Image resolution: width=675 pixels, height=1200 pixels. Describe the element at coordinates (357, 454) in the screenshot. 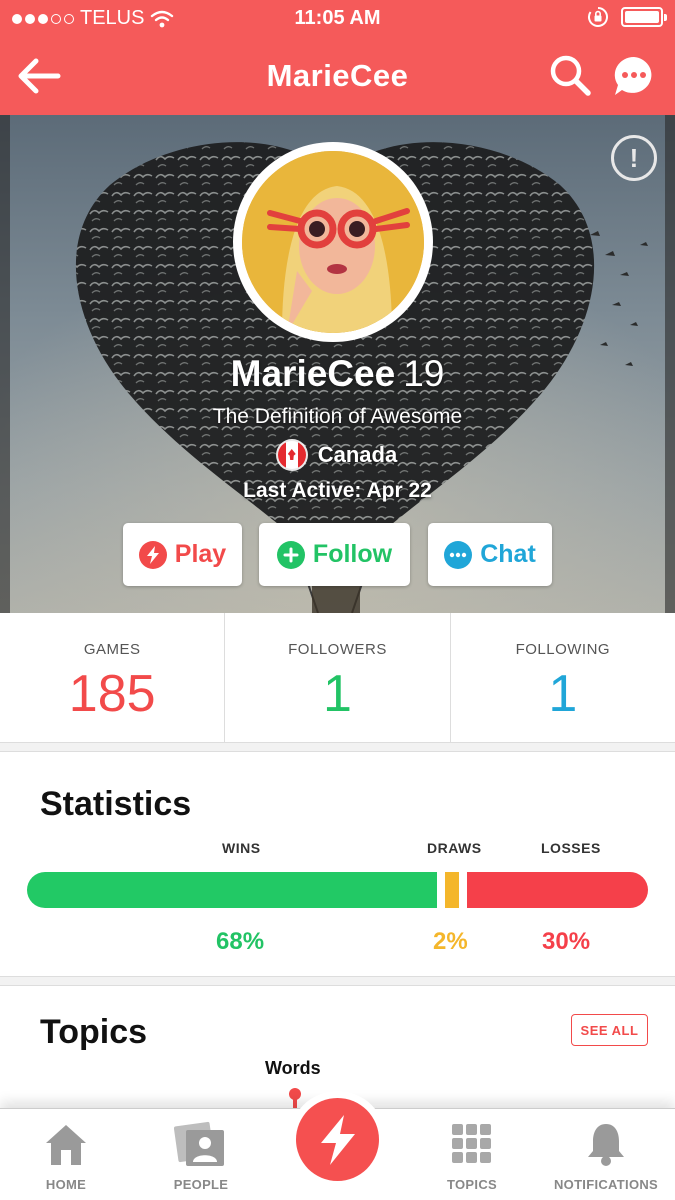

I see `country-name: Canada` at that location.